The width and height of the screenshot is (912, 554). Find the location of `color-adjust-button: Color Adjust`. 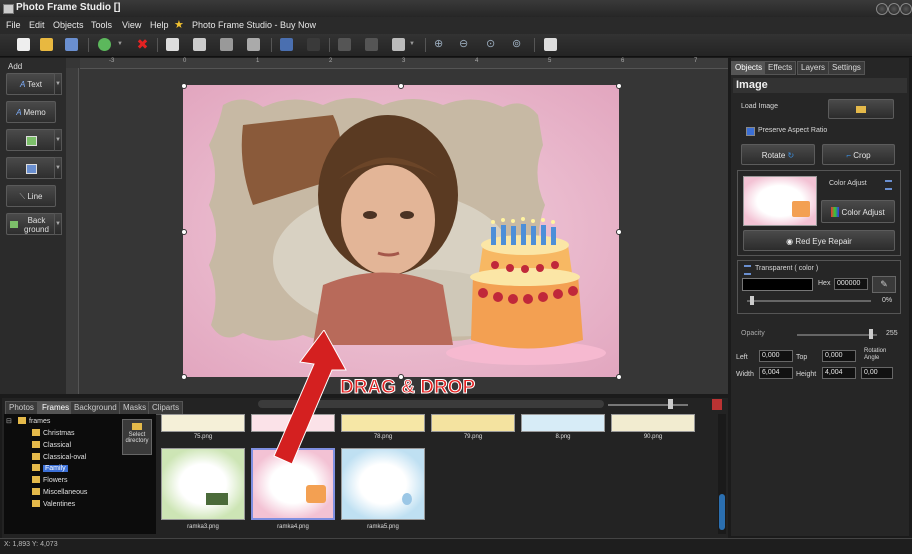

color-adjust-button: Color Adjust is located at coordinates (858, 211).